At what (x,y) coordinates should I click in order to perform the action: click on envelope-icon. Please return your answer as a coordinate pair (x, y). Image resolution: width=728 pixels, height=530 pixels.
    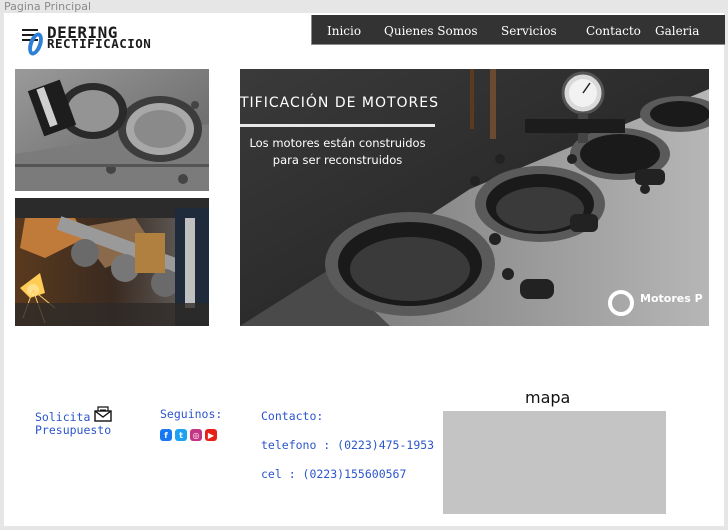
    Looking at the image, I should click on (103, 416).